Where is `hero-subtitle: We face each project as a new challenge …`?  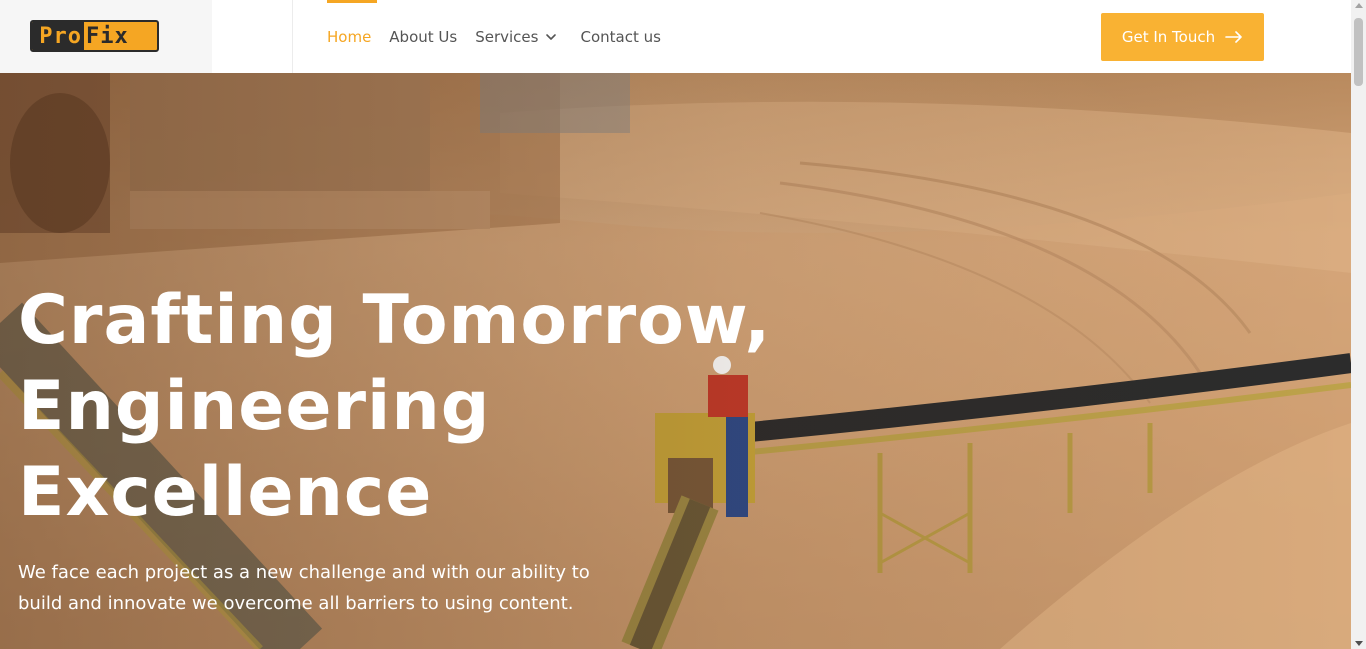 hero-subtitle: We face each project as a new challenge … is located at coordinates (318, 588).